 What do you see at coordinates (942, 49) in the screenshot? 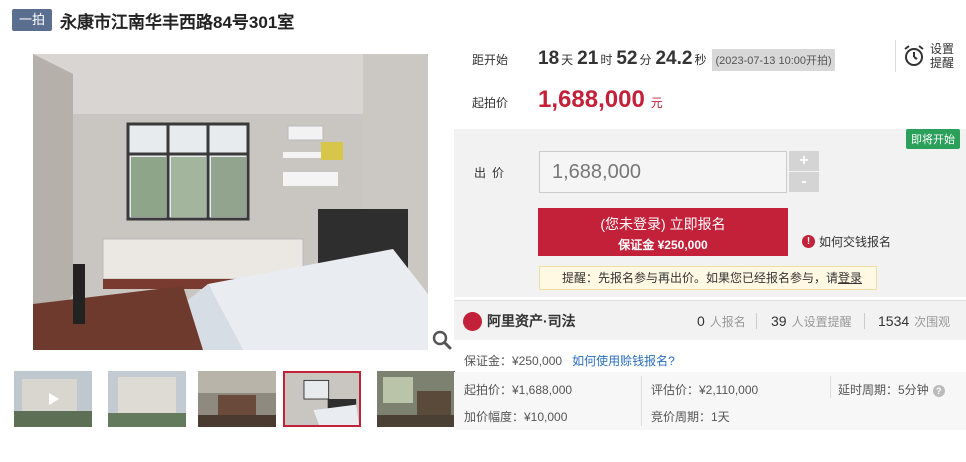
I see `reminder-line1: 设置` at bounding box center [942, 49].